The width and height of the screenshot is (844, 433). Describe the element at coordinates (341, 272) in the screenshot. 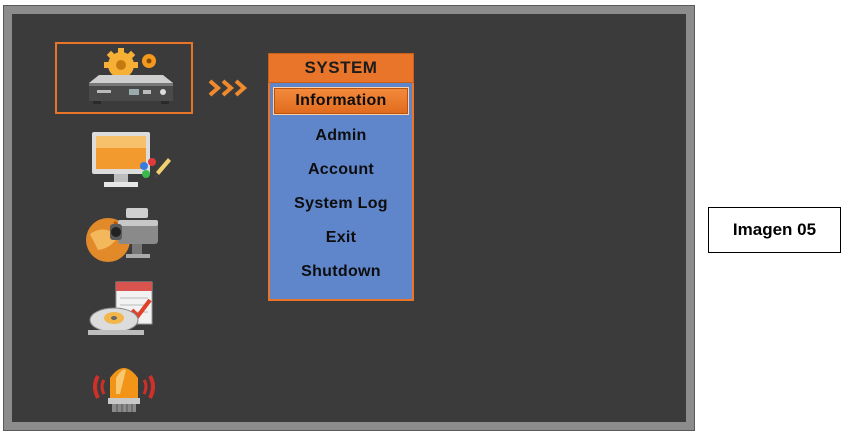

I see `menu-item-shutdown: Shutdown` at that location.